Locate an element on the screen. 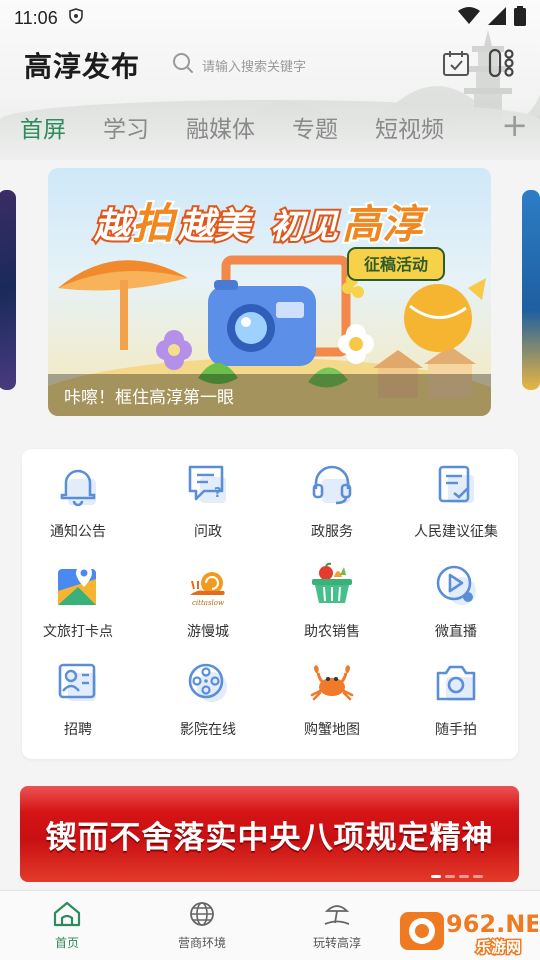  service-checkin: 文旅打卡点 is located at coordinates (78, 599).